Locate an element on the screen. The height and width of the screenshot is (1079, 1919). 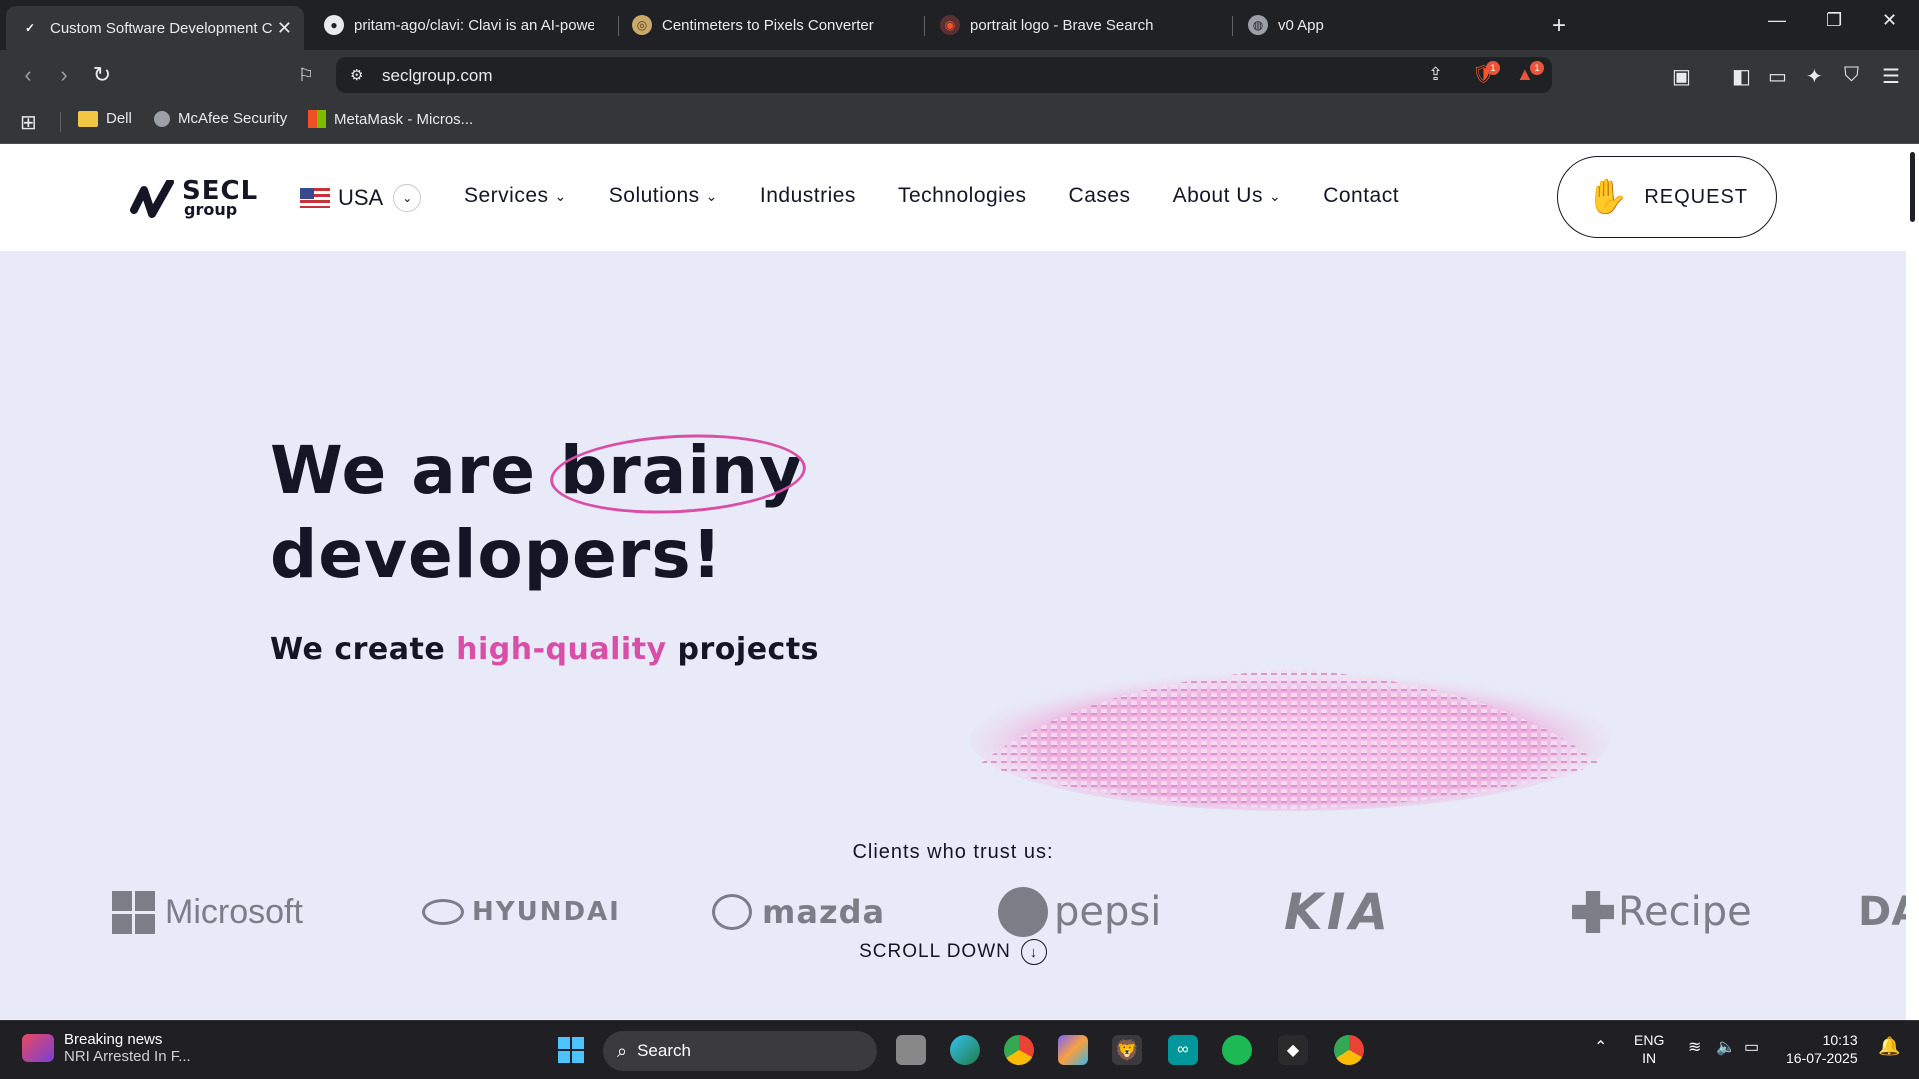
microsoft-icon is located at coordinates (317, 119).